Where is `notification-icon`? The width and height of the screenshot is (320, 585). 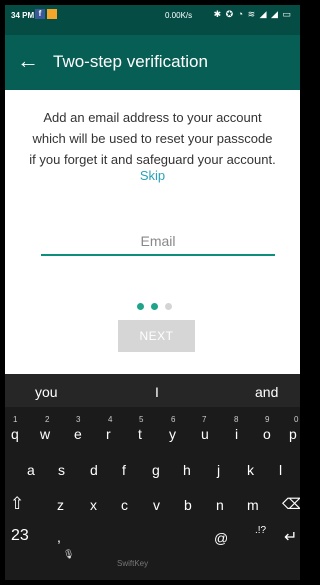 notification-icon is located at coordinates (52, 14).